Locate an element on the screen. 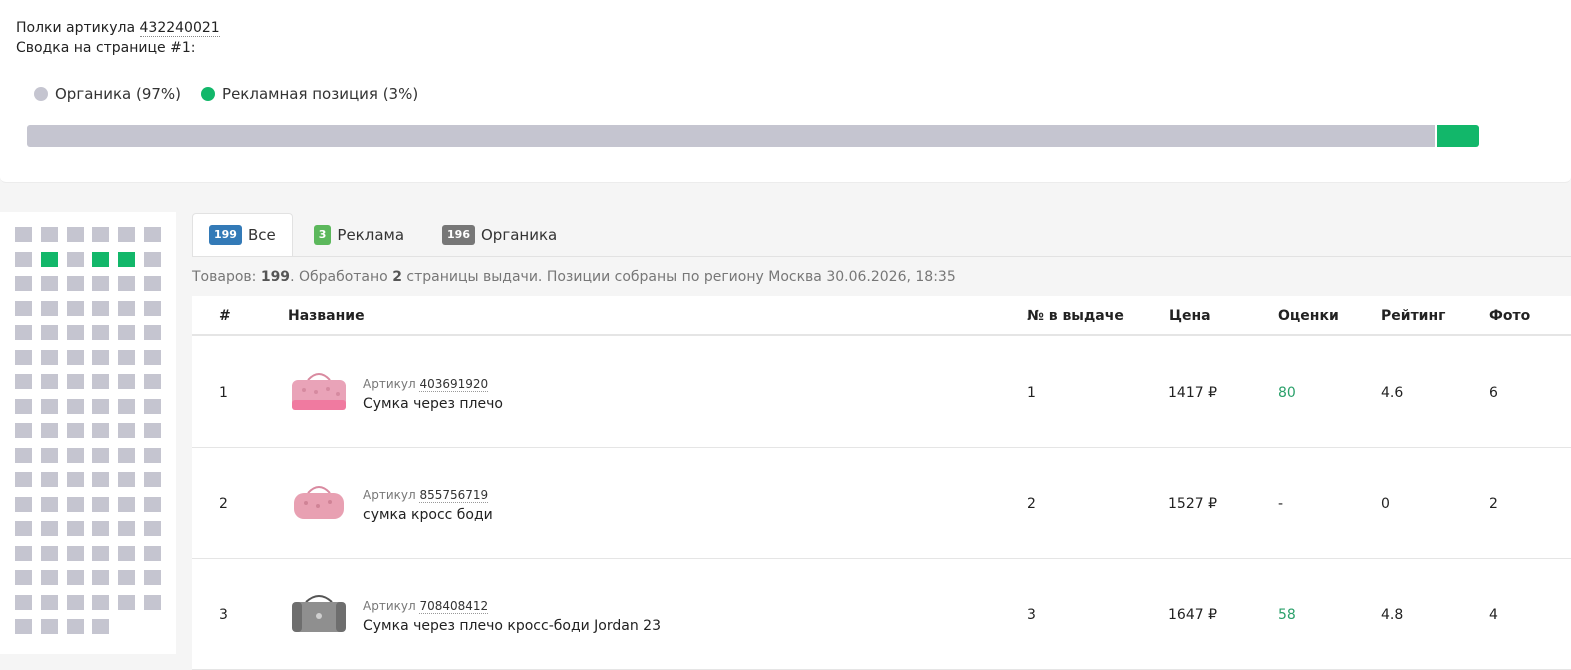  header-num: # is located at coordinates (225, 316).